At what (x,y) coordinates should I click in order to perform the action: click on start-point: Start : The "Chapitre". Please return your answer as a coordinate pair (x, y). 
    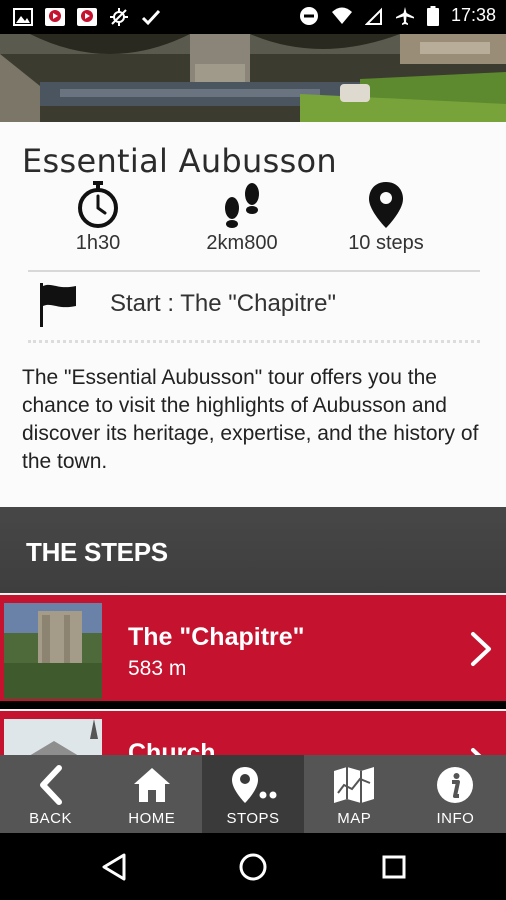
    Looking at the image, I should click on (254, 306).